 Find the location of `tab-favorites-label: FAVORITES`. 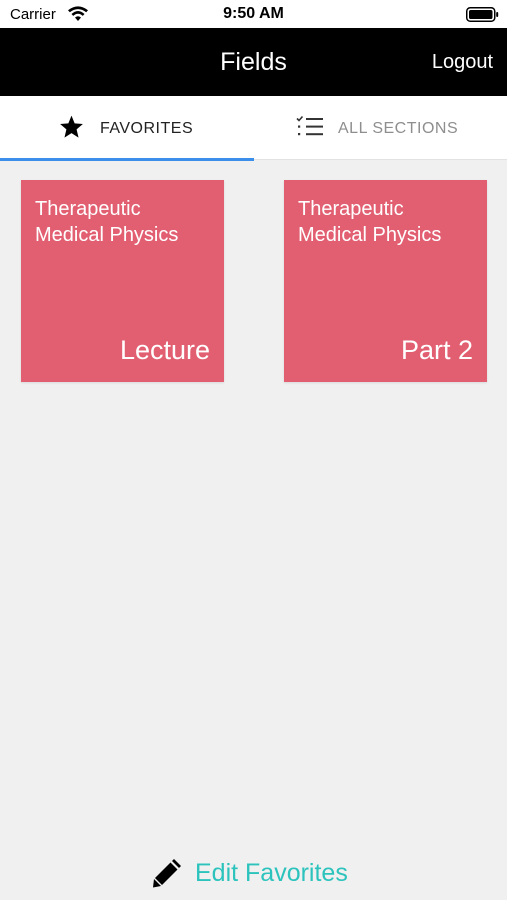

tab-favorites-label: FAVORITES is located at coordinates (147, 128).